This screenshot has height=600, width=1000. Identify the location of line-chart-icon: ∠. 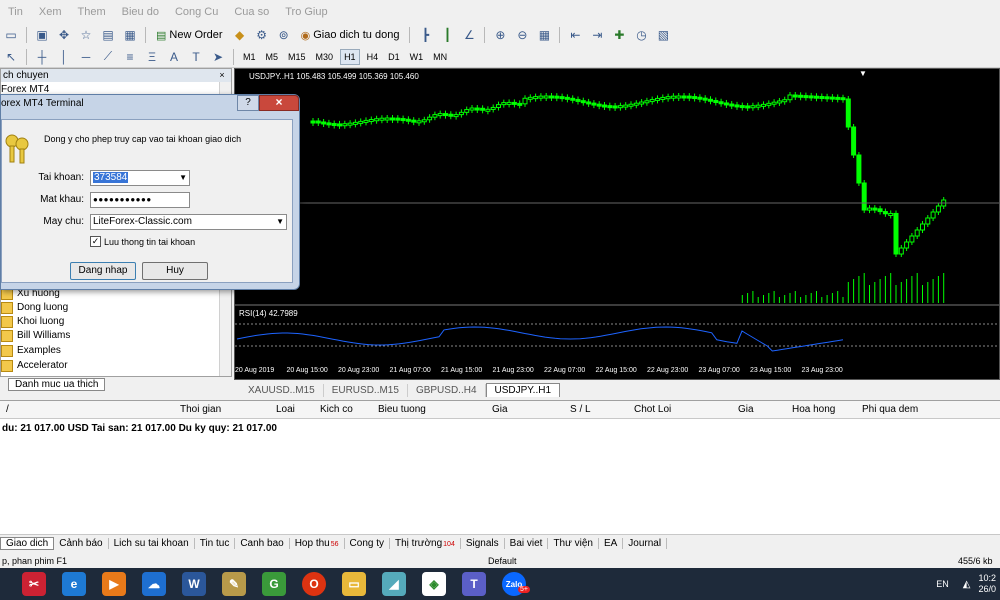
(469, 35).